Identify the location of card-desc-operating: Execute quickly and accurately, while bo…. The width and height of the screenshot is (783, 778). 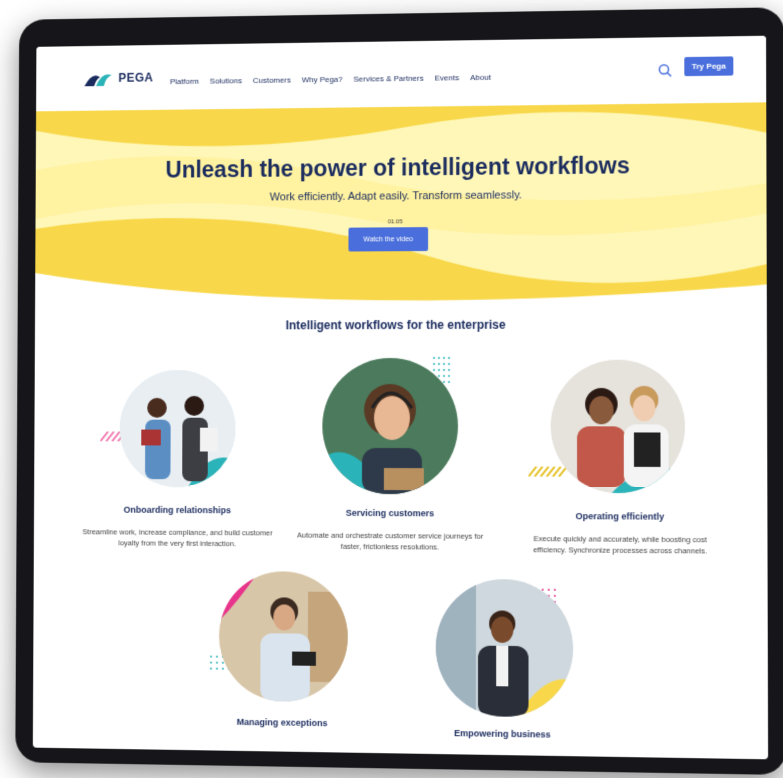
(620, 545).